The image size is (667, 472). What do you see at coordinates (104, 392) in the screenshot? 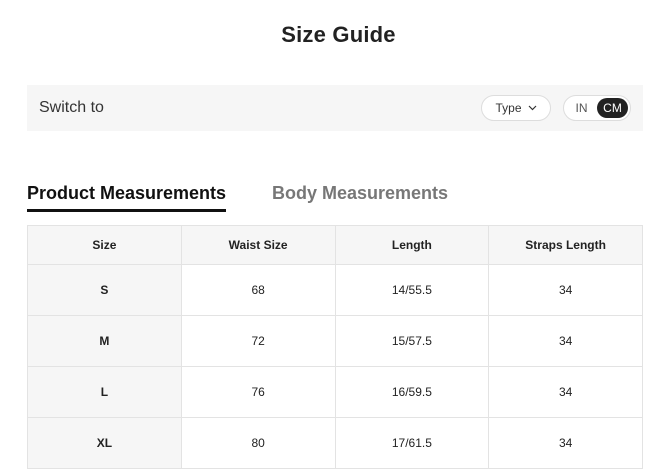
I see `size-cell: L` at bounding box center [104, 392].